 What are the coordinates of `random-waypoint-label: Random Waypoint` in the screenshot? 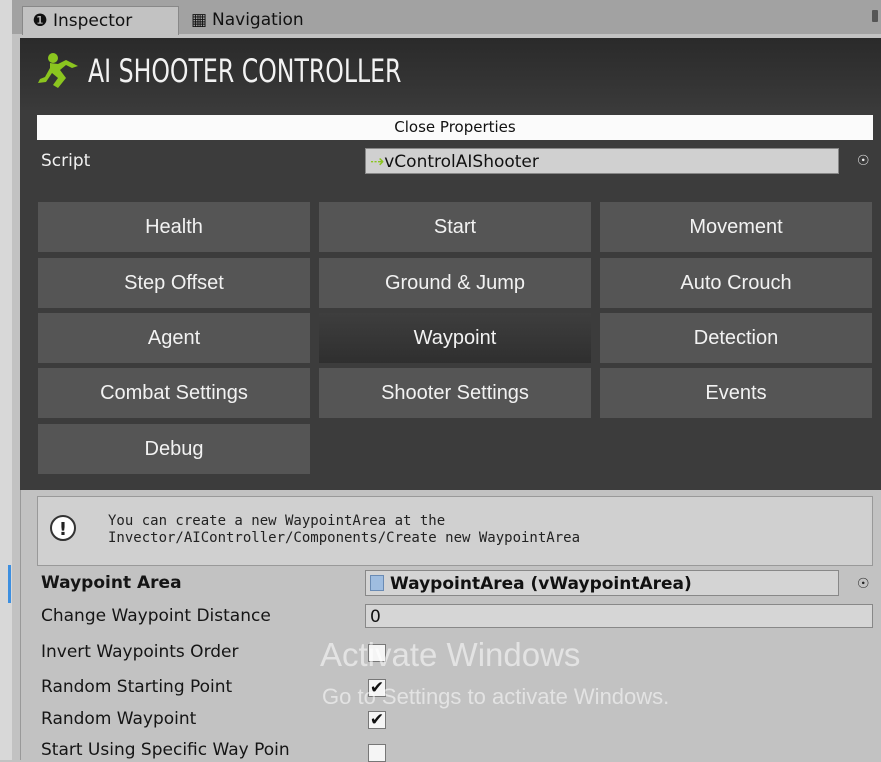 It's located at (119, 719).